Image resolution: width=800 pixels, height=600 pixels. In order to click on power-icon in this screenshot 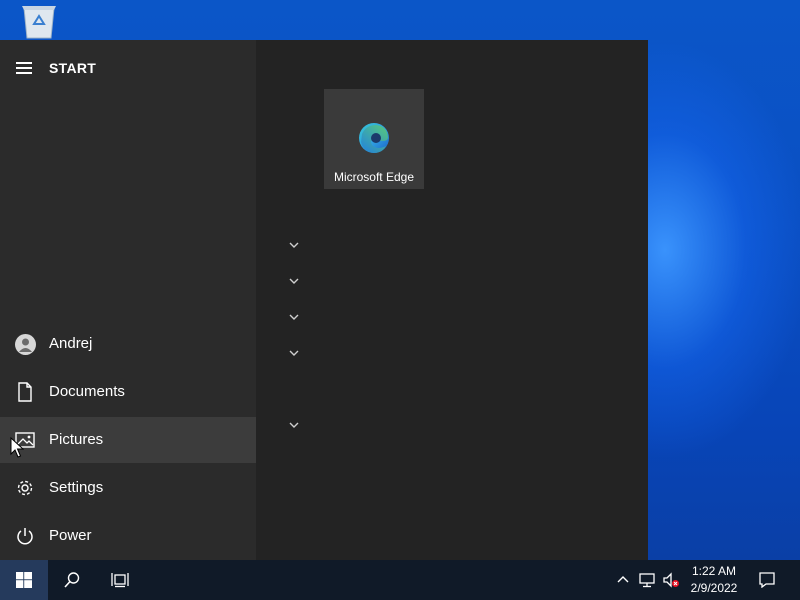, I will do `click(25, 536)`.